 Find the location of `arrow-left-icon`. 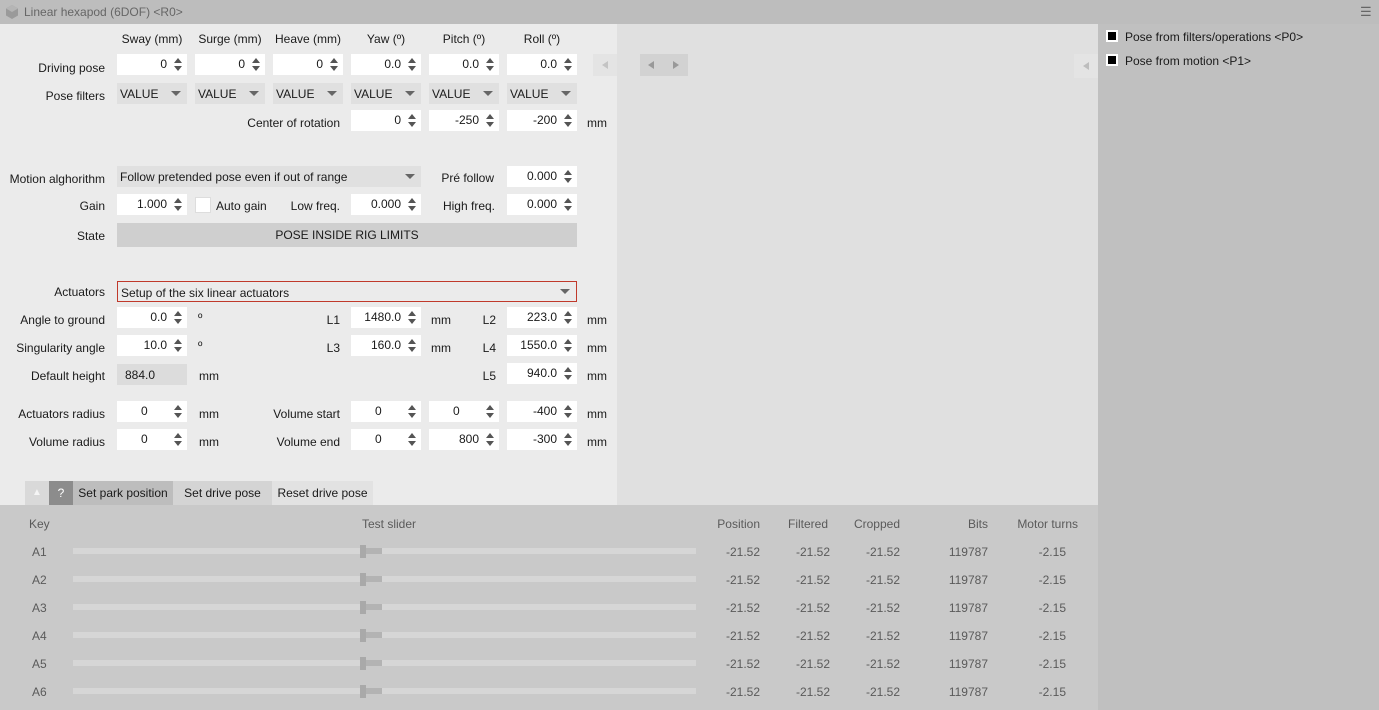

arrow-left-icon is located at coordinates (651, 65).